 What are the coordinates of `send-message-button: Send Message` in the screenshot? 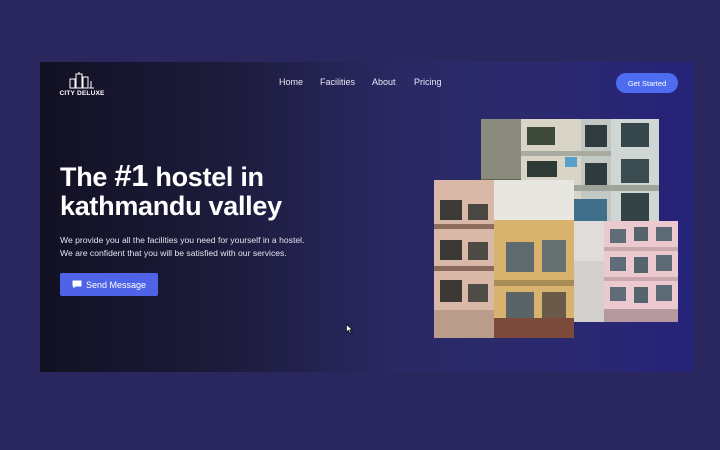 It's located at (109, 284).